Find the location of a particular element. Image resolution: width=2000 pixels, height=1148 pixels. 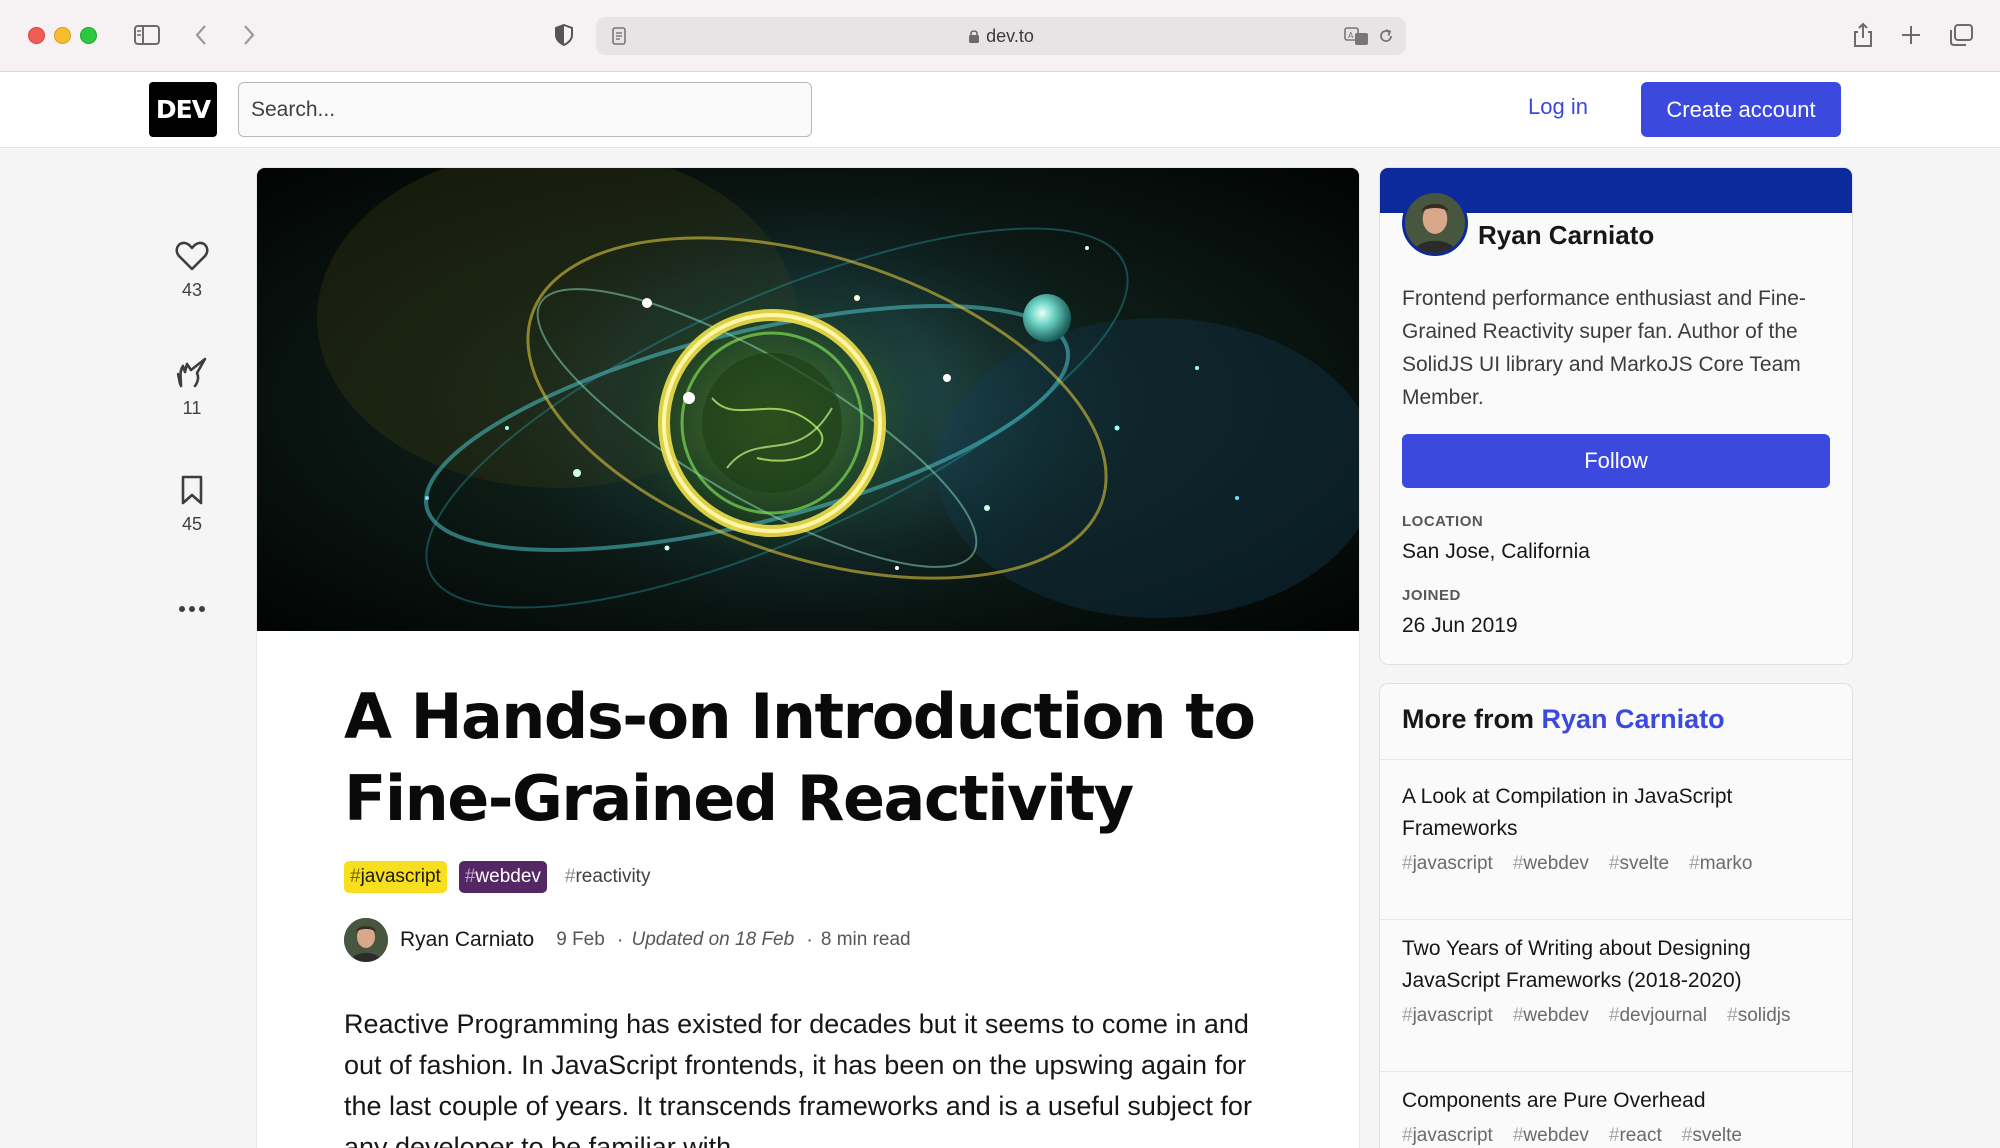

share-icon is located at coordinates (1863, 35).